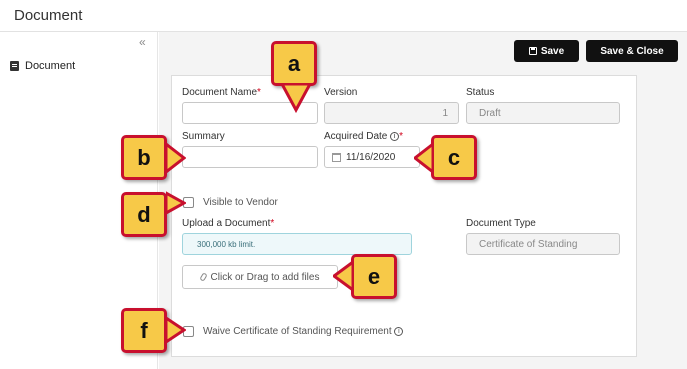 This screenshot has width=687, height=369. I want to click on save-and-close-label: Save & Close, so click(632, 51).